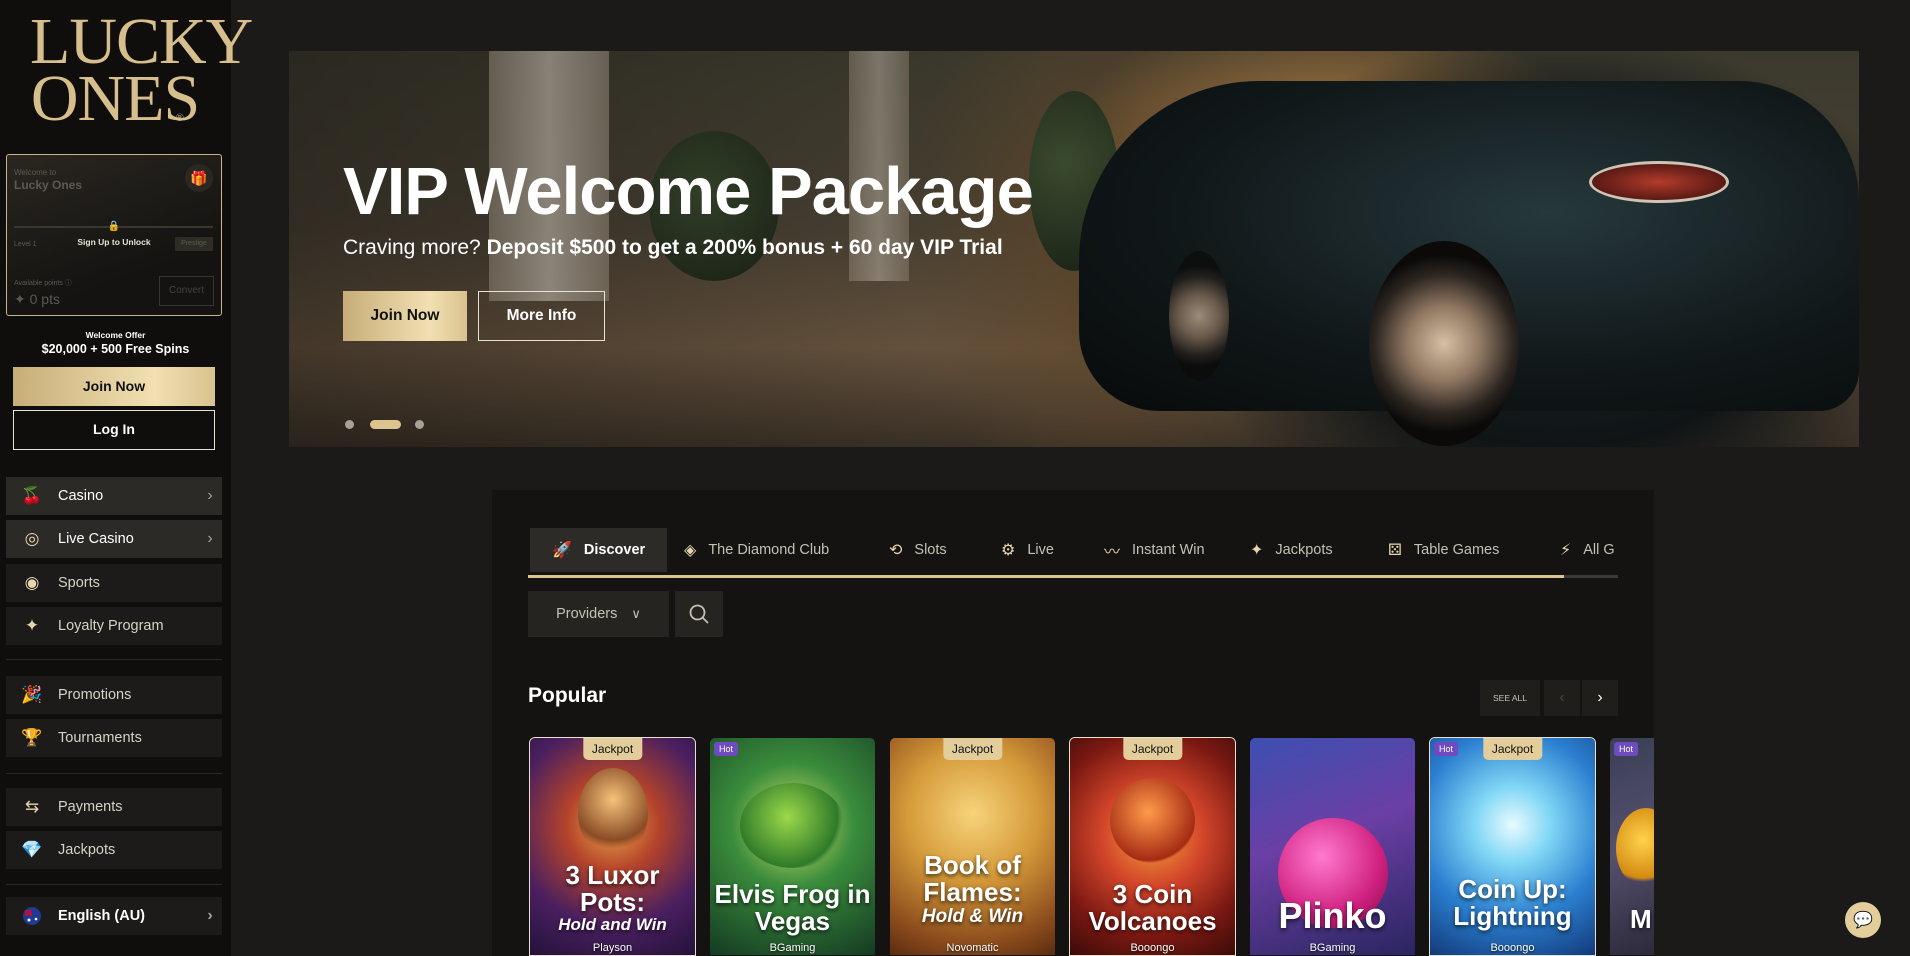 Image resolution: width=1910 pixels, height=956 pixels. What do you see at coordinates (1168, 550) in the screenshot?
I see `tab-label: Instant Win` at bounding box center [1168, 550].